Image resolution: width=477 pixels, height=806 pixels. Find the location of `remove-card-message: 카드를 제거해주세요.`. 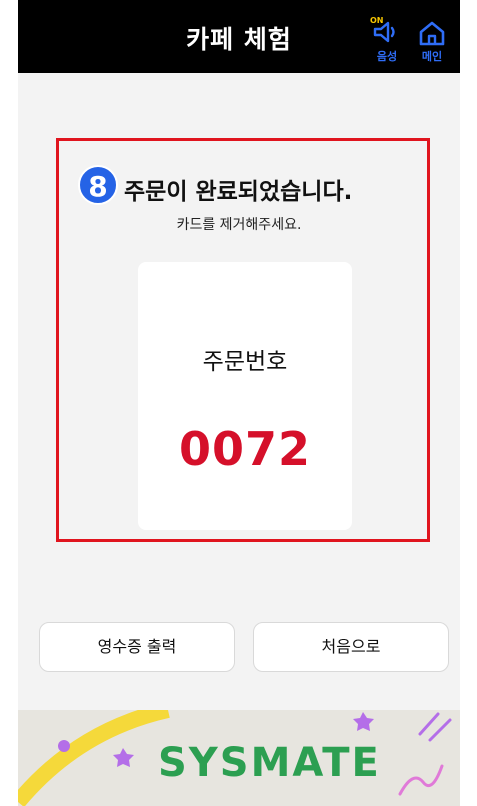

remove-card-message: 카드를 제거해주세요. is located at coordinates (239, 225).